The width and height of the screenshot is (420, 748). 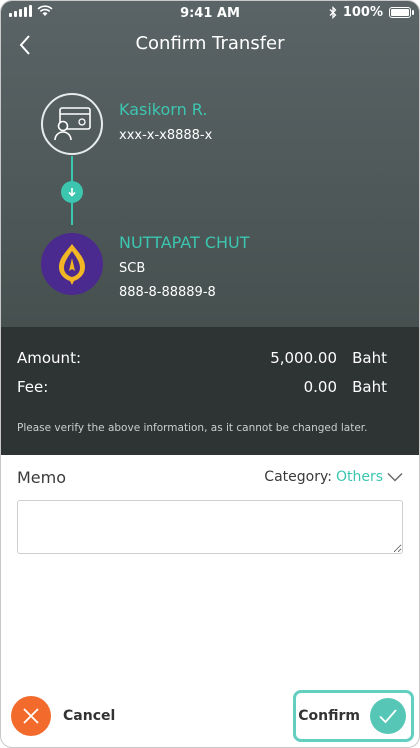 What do you see at coordinates (333, 477) in the screenshot?
I see `category-selector: Category: Others` at bounding box center [333, 477].